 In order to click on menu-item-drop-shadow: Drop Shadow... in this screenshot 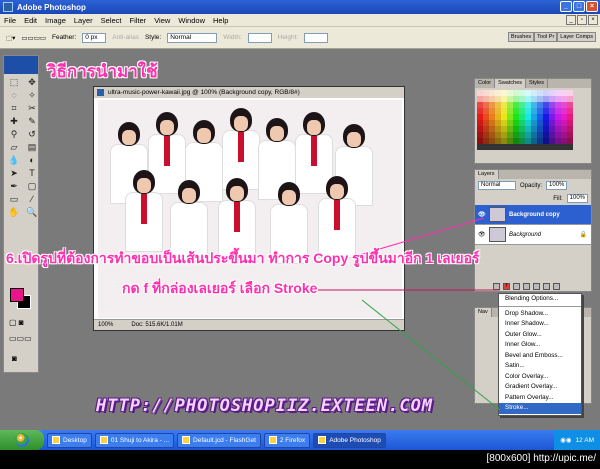, I will do `click(540, 314)`.